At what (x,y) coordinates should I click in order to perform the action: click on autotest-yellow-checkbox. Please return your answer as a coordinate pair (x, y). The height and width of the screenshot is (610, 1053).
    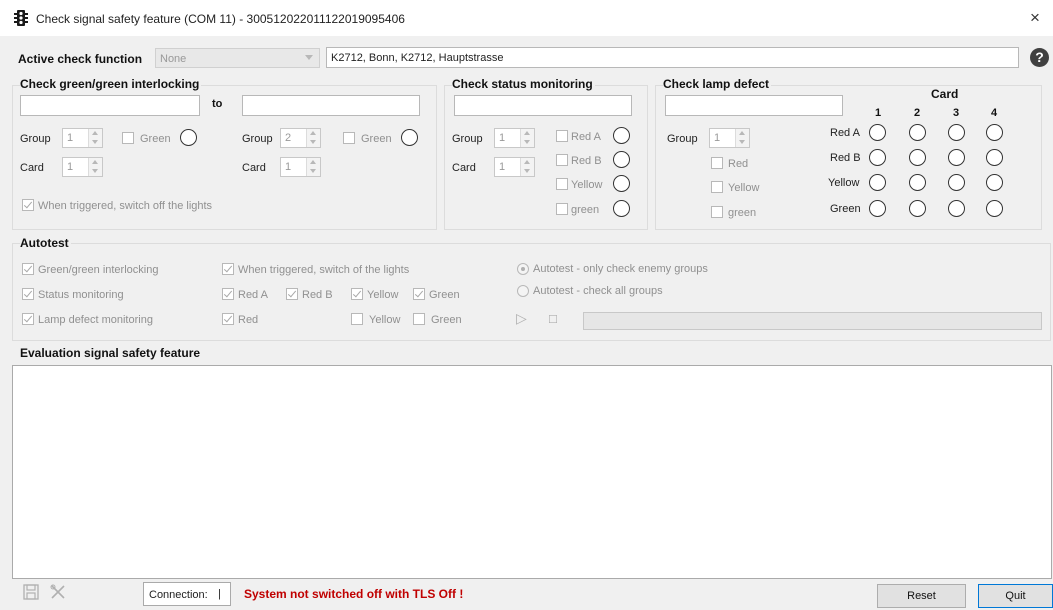
    Looking at the image, I should click on (357, 294).